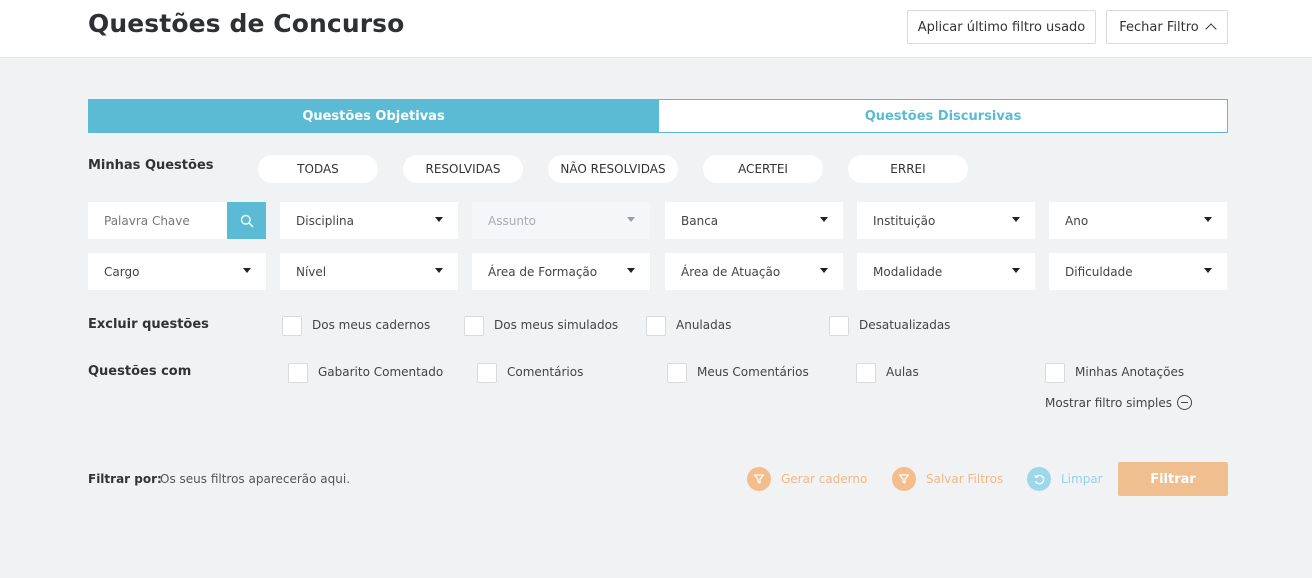 This screenshot has height=578, width=1312. Describe the element at coordinates (908, 271) in the screenshot. I see `select-modalidade-label: Modalidade` at that location.